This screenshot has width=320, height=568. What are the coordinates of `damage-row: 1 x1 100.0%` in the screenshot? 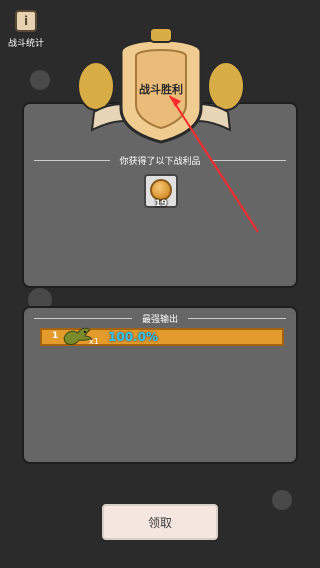 It's located at (162, 336).